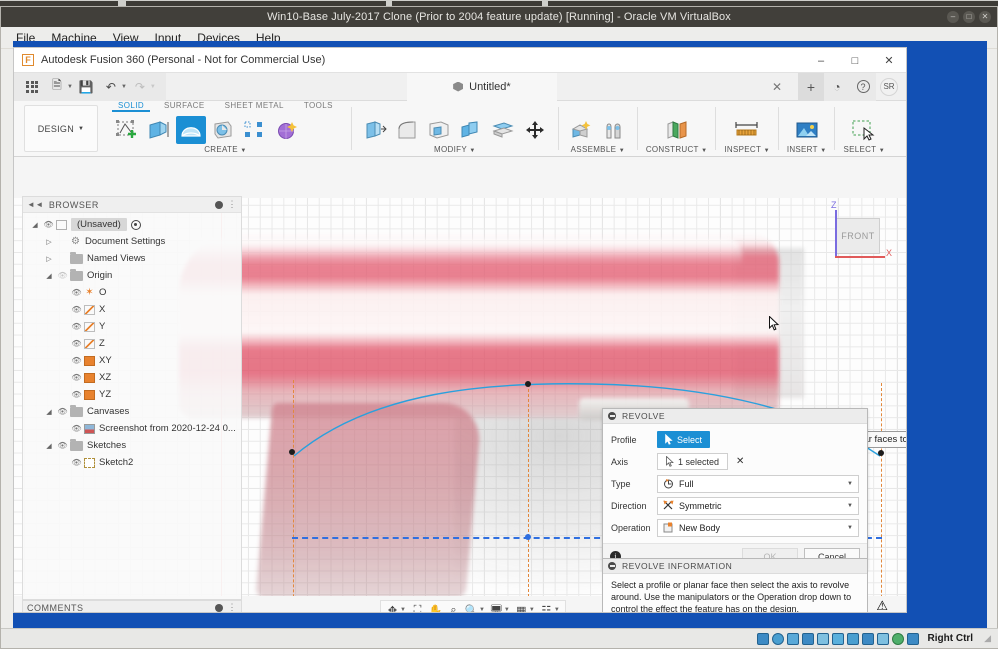 The height and width of the screenshot is (649, 998). Describe the element at coordinates (582, 130) in the screenshot. I see `new-component-icon` at that location.